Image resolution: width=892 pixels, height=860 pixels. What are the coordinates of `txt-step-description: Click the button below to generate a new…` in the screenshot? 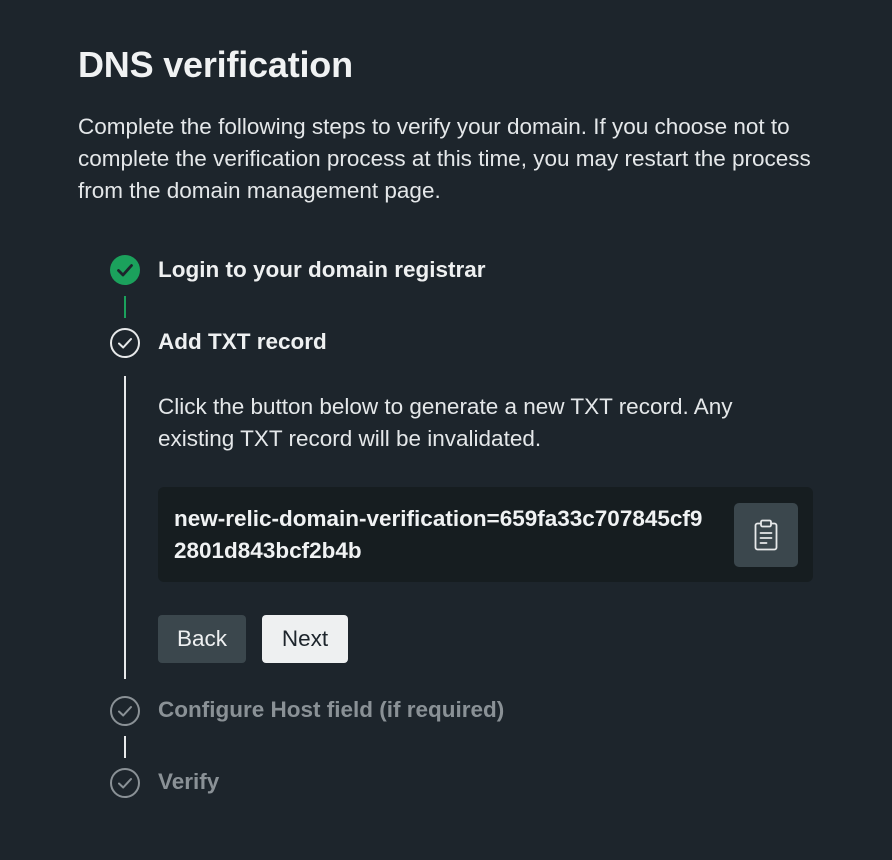 It's located at (445, 422).